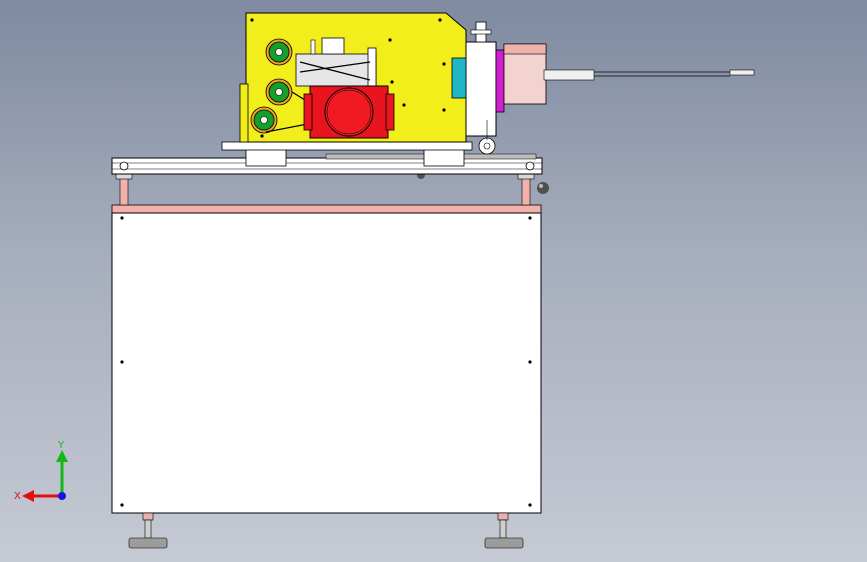 This screenshot has height=562, width=867. Describe the element at coordinates (61, 445) in the screenshot. I see `y-axis-label: Y` at that location.